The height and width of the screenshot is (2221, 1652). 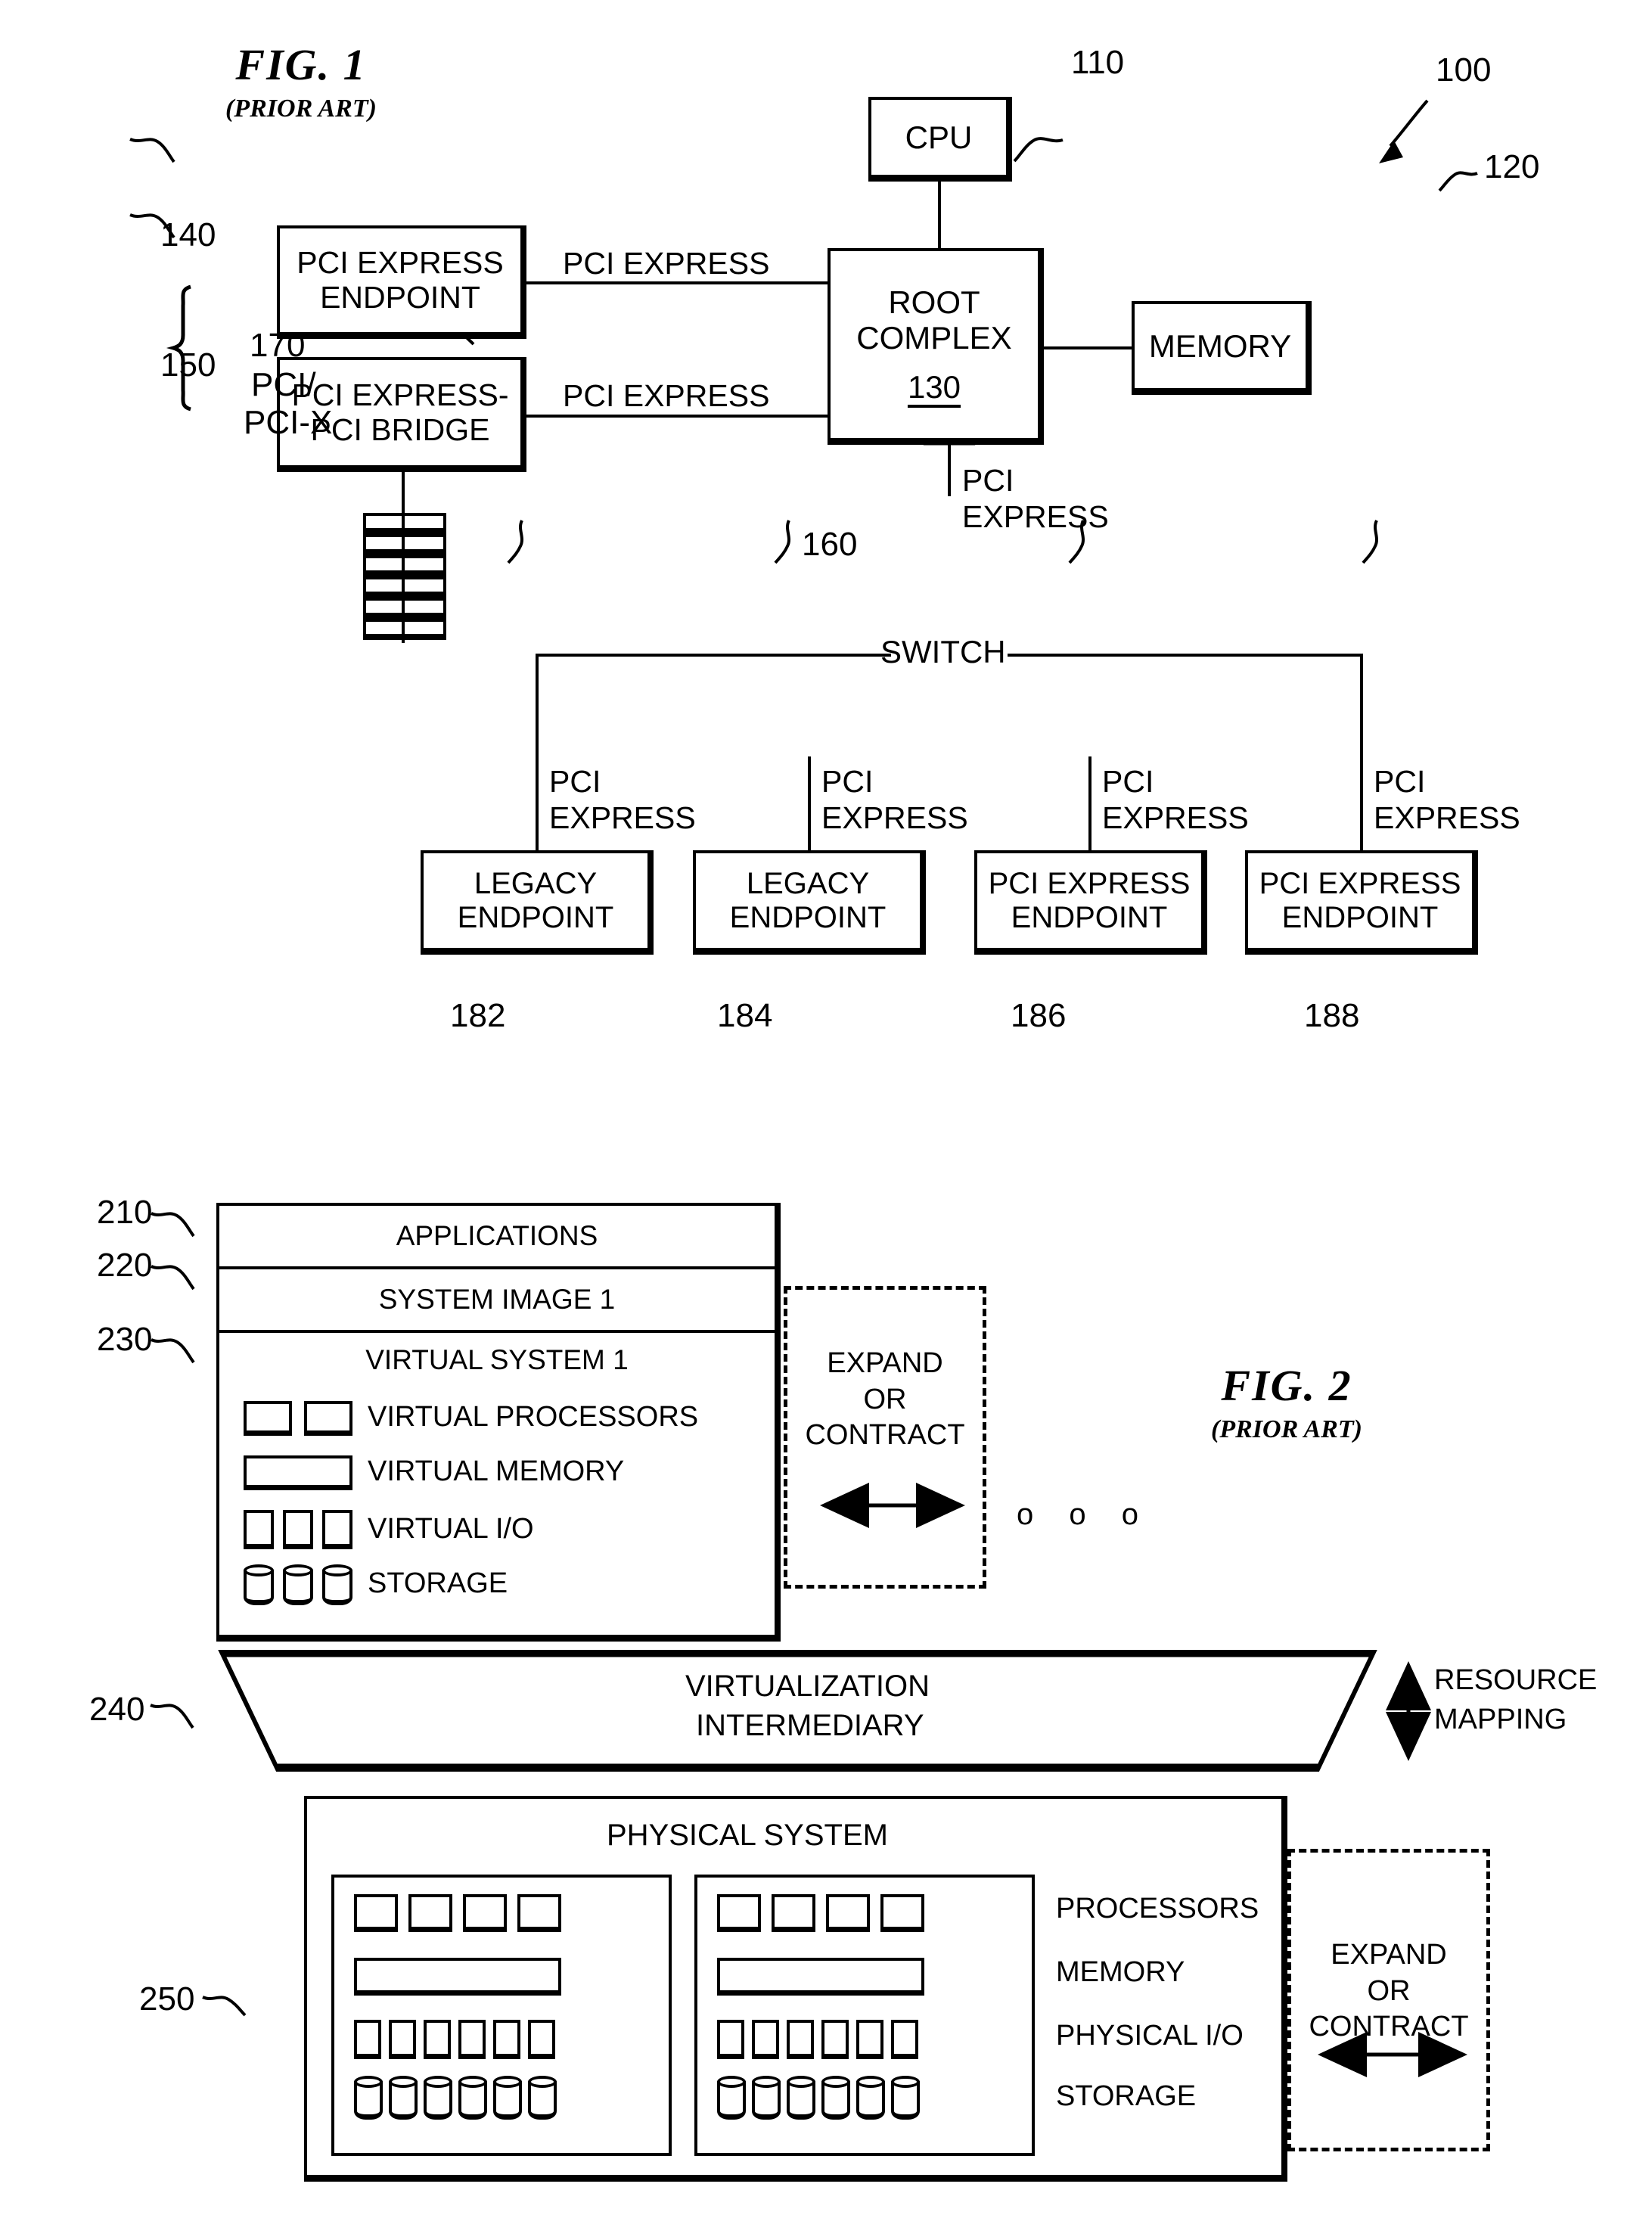 I want to click on figure-2-subtitle-text: (PRIOR ART), so click(x=1286, y=1429).